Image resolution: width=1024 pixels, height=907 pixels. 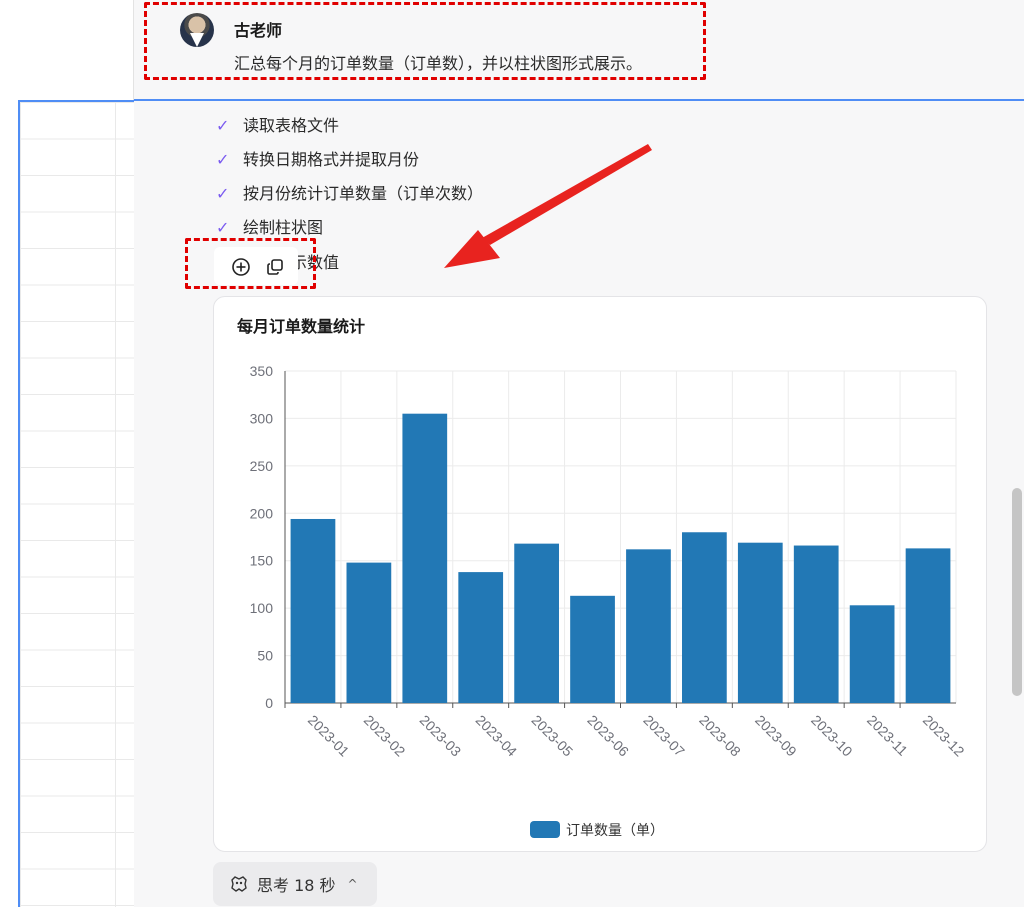 What do you see at coordinates (664, 736) in the screenshot?
I see `x-tick-label: 2023-07` at bounding box center [664, 736].